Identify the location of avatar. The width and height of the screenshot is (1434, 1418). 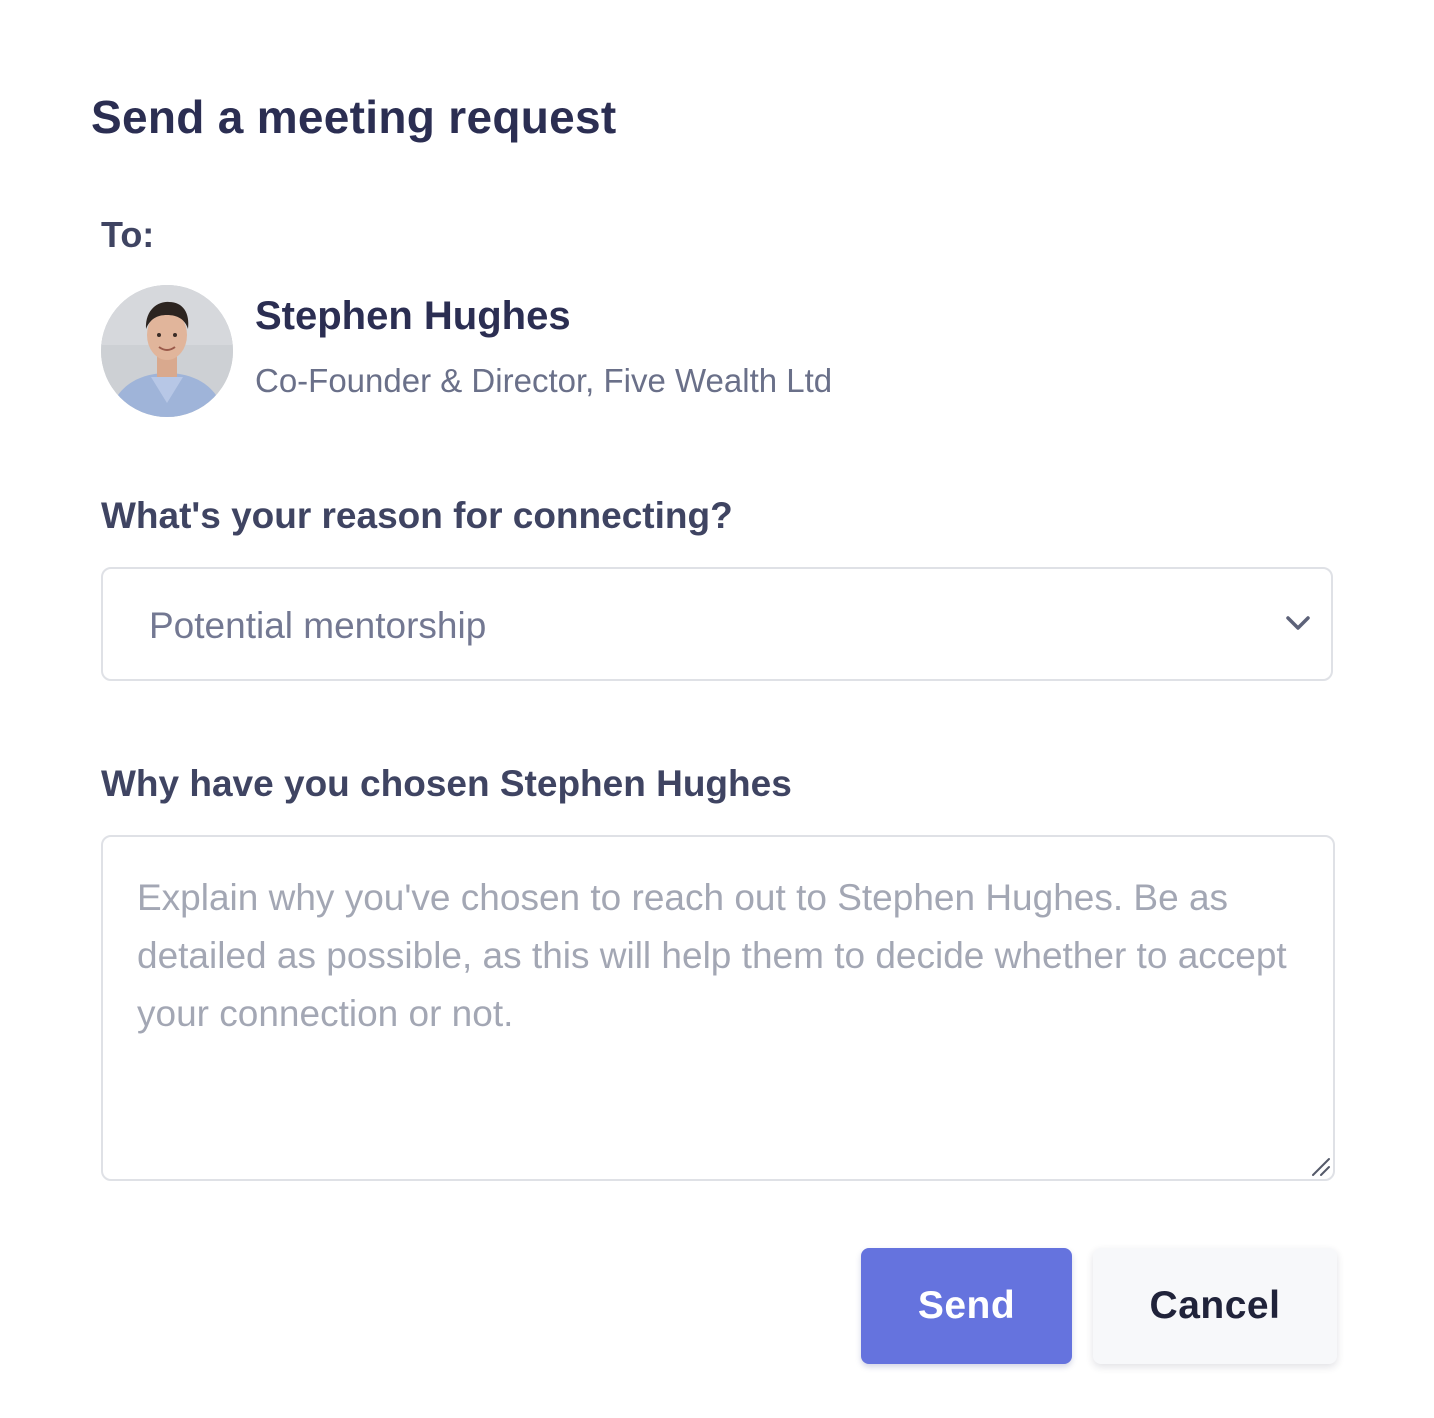
(167, 351).